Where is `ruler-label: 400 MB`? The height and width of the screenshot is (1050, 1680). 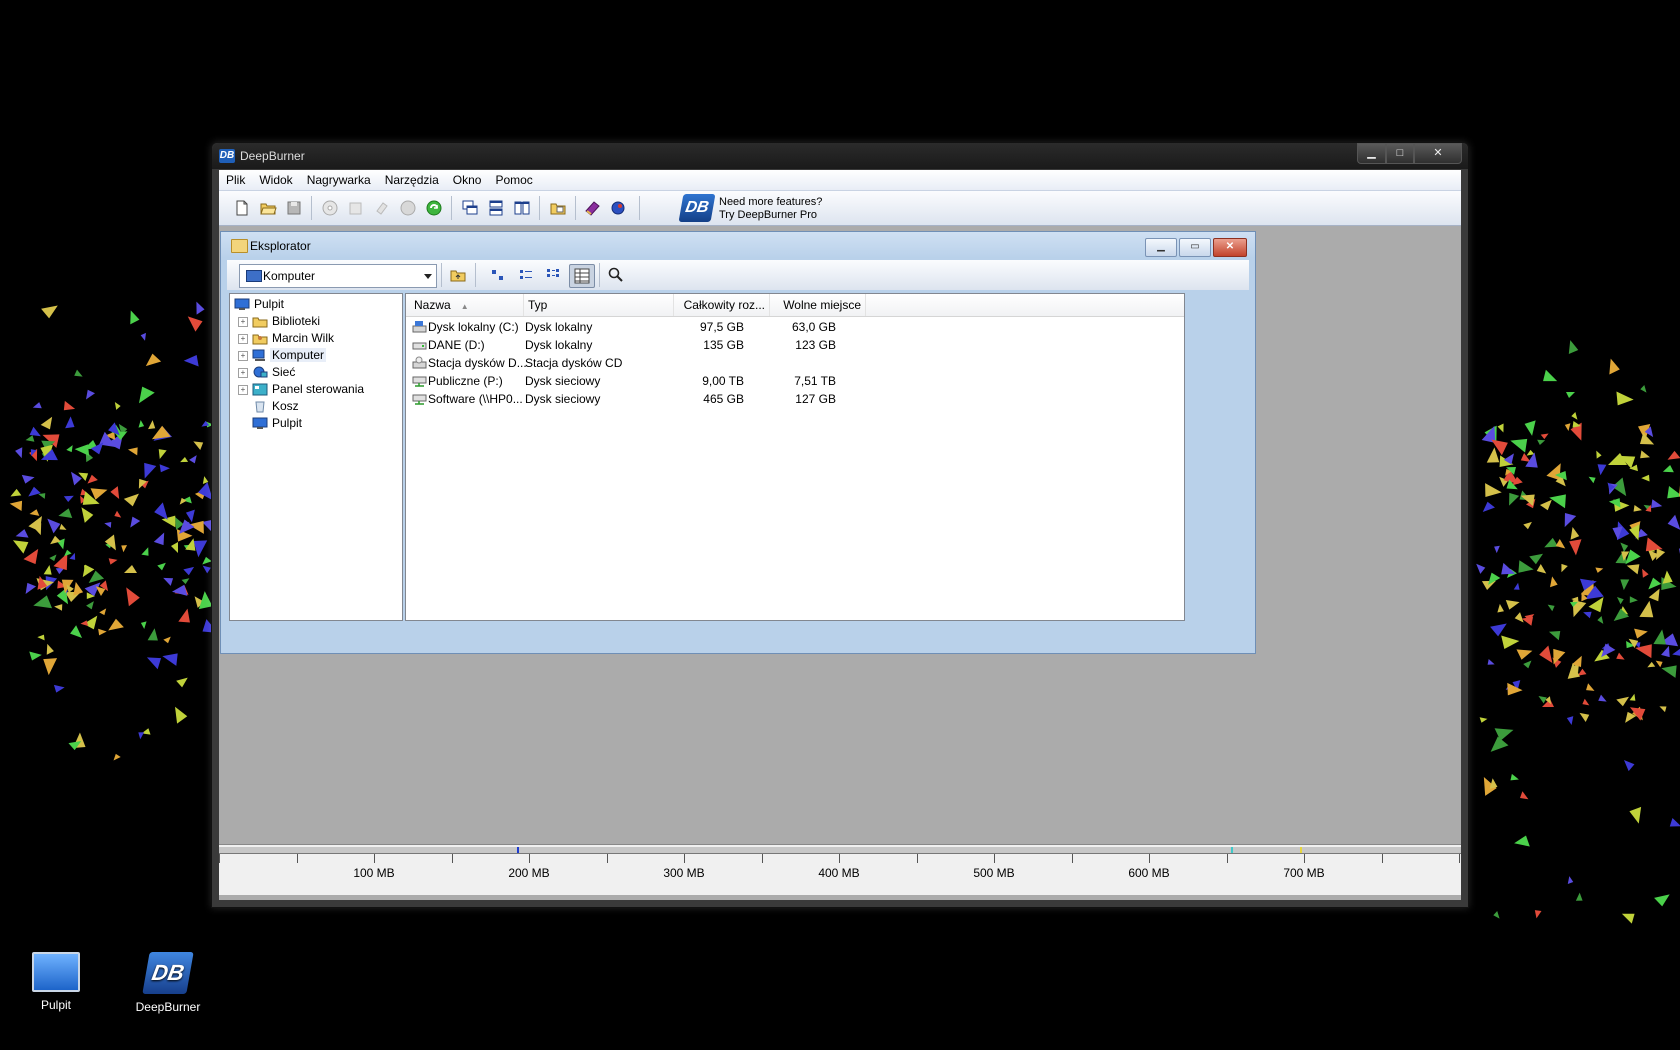 ruler-label: 400 MB is located at coordinates (839, 873).